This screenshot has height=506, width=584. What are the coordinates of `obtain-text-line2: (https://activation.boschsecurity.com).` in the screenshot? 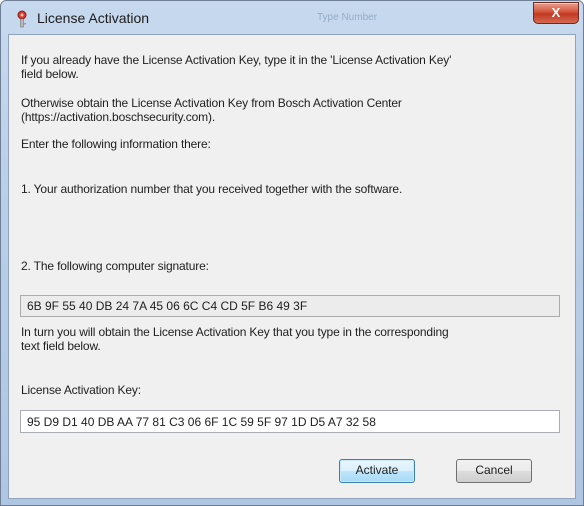 It's located at (118, 117).